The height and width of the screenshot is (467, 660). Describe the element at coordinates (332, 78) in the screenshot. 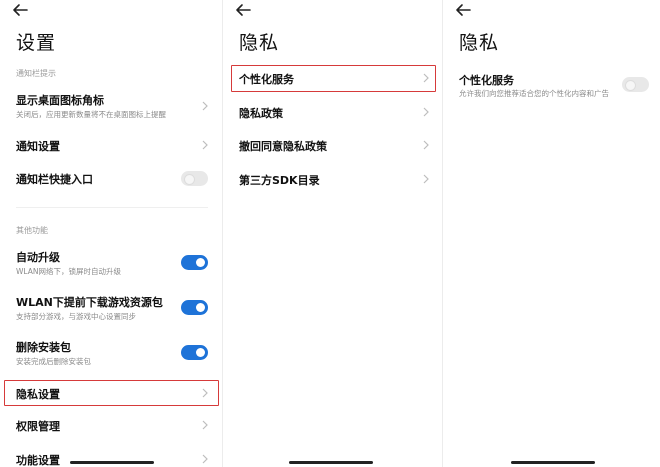

I see `privacy-item-personalization: 个性化服务` at that location.